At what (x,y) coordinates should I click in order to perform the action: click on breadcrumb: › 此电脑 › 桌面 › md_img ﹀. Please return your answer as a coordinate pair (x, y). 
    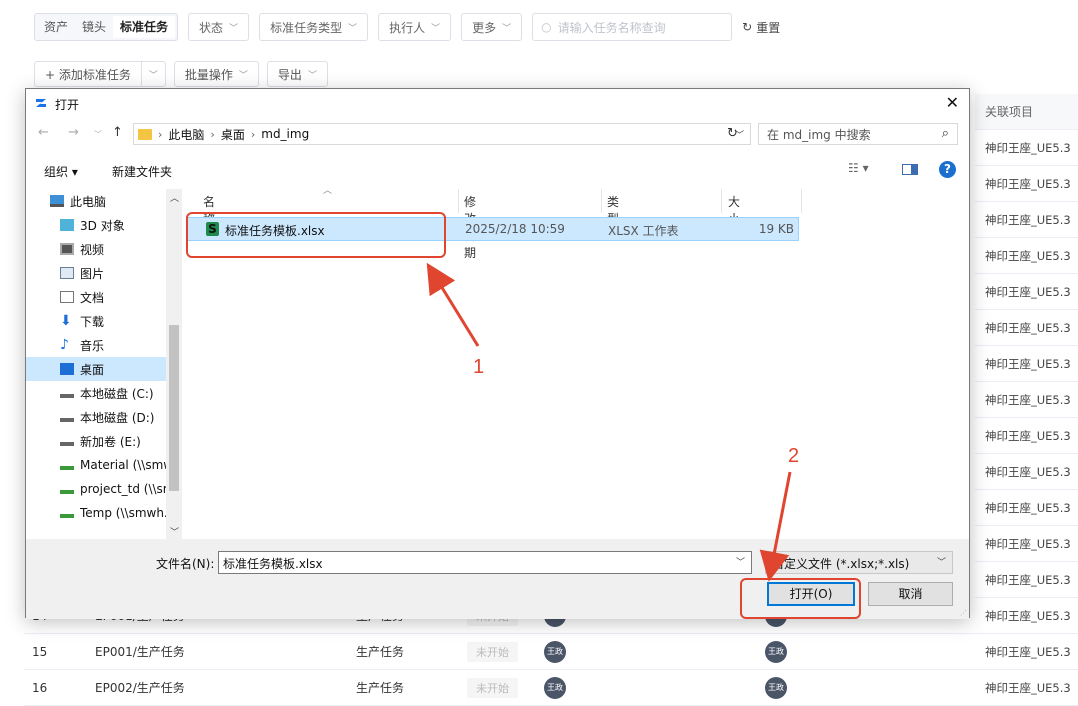
    Looking at the image, I should click on (442, 134).